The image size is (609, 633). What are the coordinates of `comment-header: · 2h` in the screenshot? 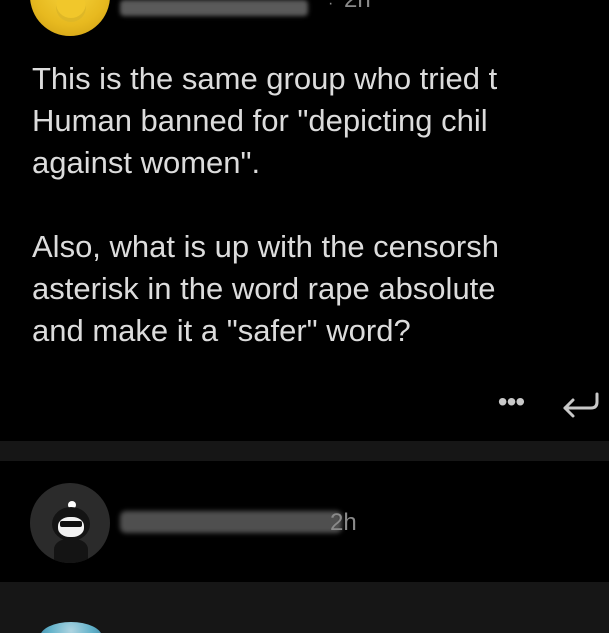 It's located at (304, 20).